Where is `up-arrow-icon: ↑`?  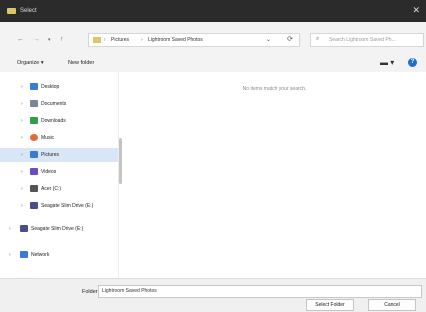
up-arrow-icon: ↑ is located at coordinates (62, 39).